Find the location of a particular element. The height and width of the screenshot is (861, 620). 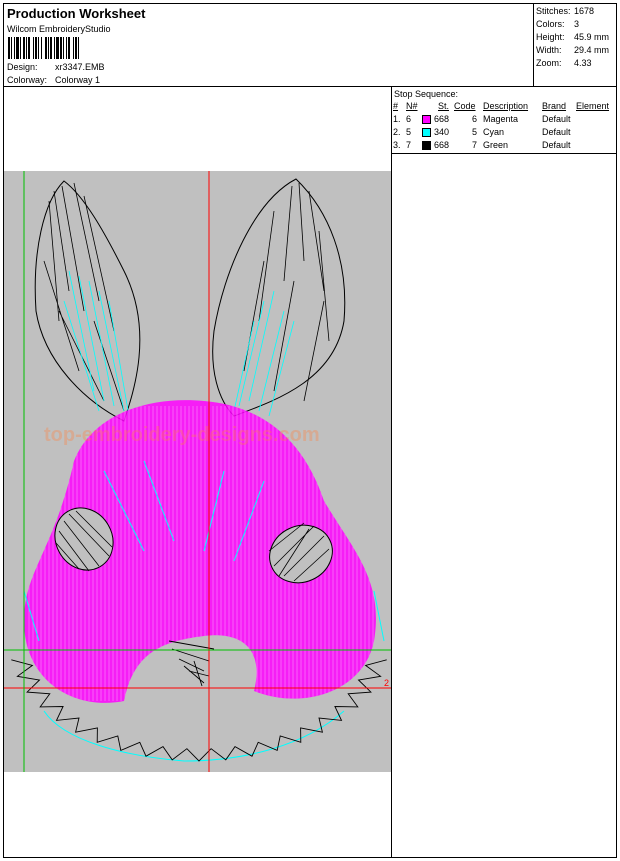

software-name: Wilcom EmbroideryStudio is located at coordinates (59, 29).